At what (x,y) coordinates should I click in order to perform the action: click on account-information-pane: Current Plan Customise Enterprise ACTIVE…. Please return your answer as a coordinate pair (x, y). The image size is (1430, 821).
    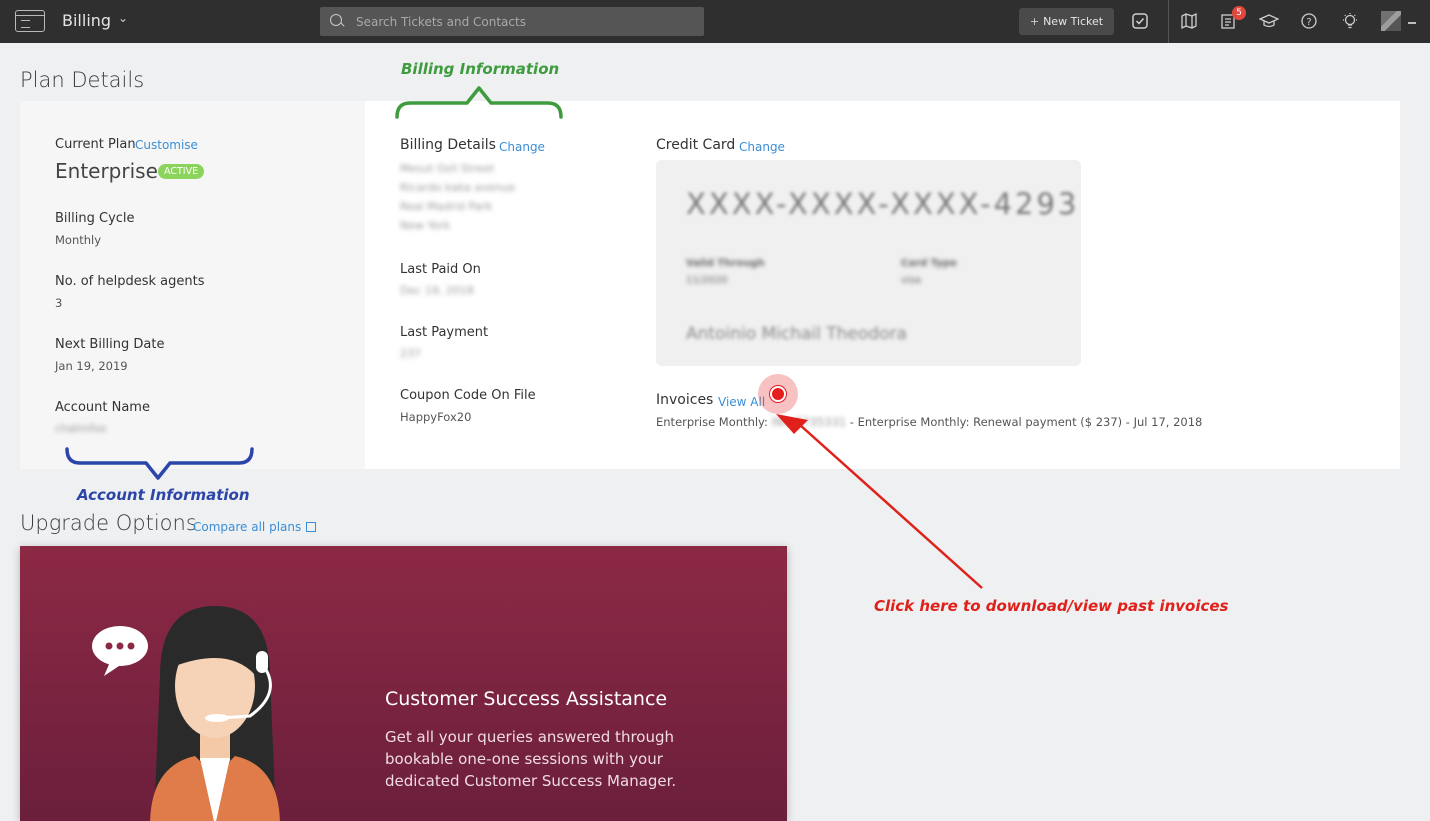
    Looking at the image, I should click on (192, 285).